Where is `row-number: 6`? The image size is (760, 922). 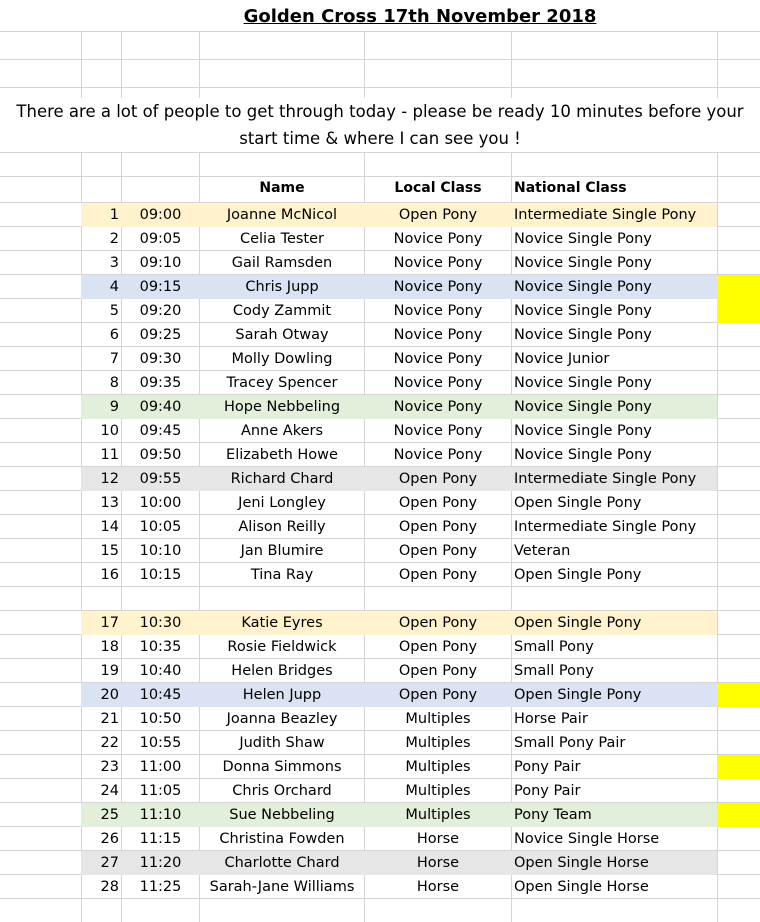 row-number: 6 is located at coordinates (114, 335).